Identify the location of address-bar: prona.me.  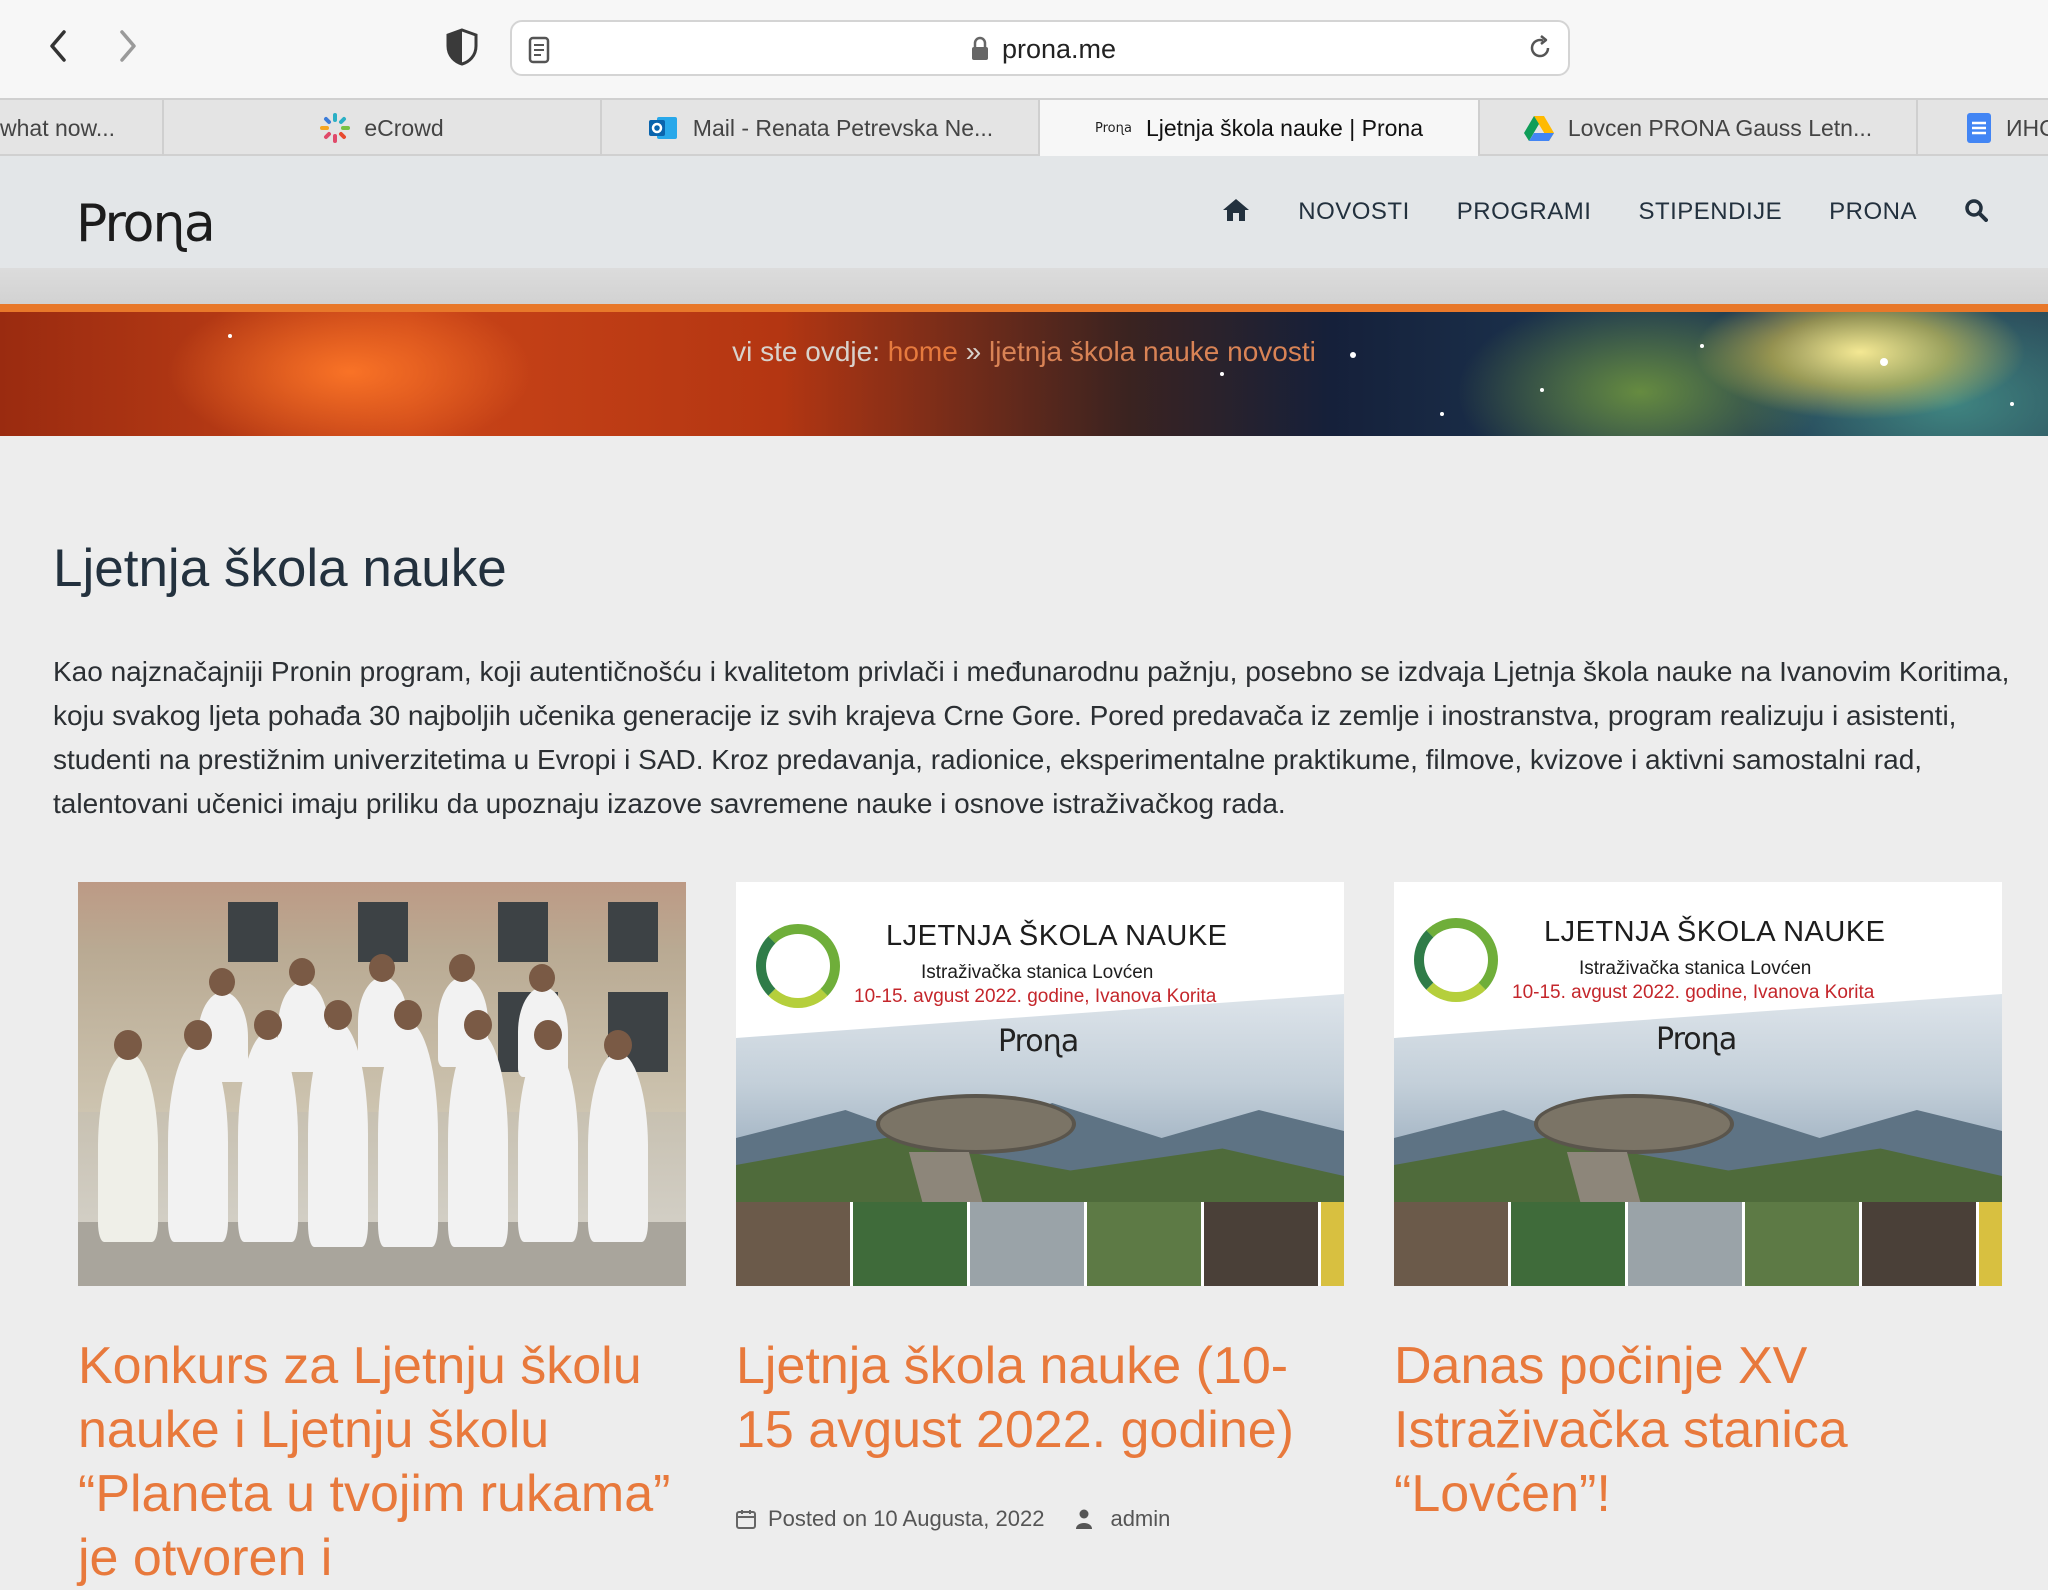
(1040, 48).